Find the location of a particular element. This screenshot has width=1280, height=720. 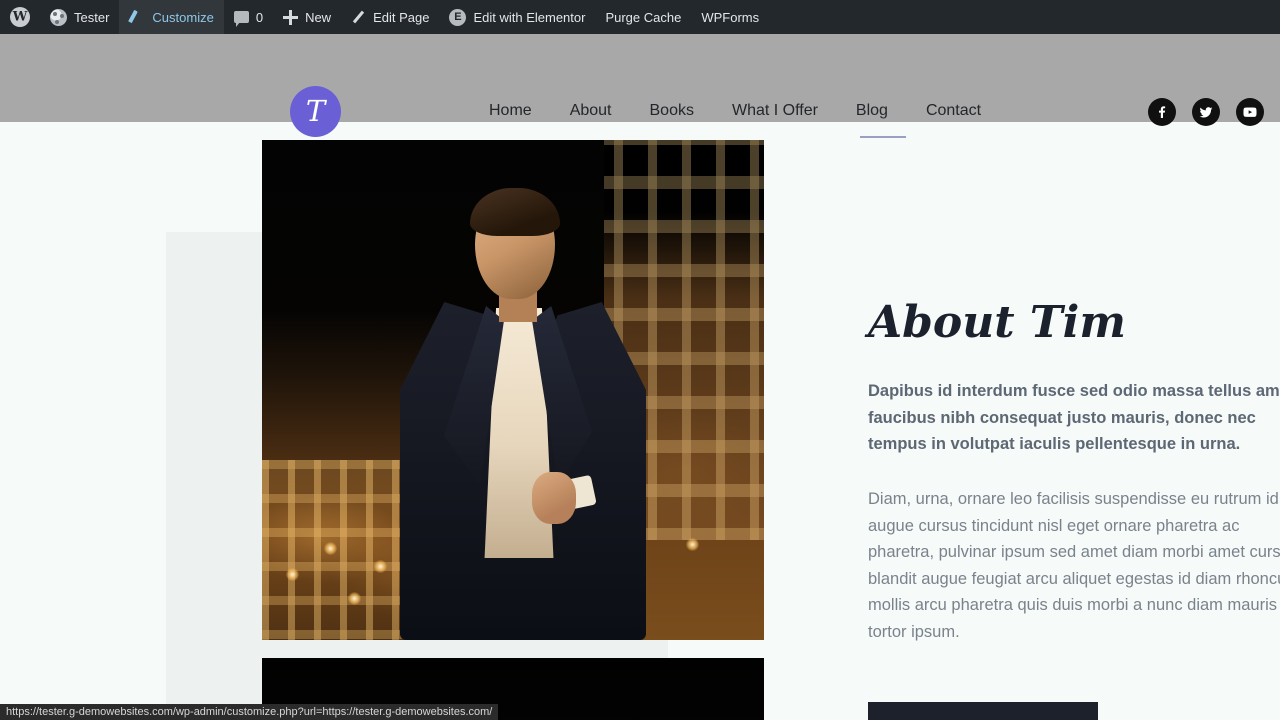

adminbar-item-site-name: Tester is located at coordinates (79, 17).